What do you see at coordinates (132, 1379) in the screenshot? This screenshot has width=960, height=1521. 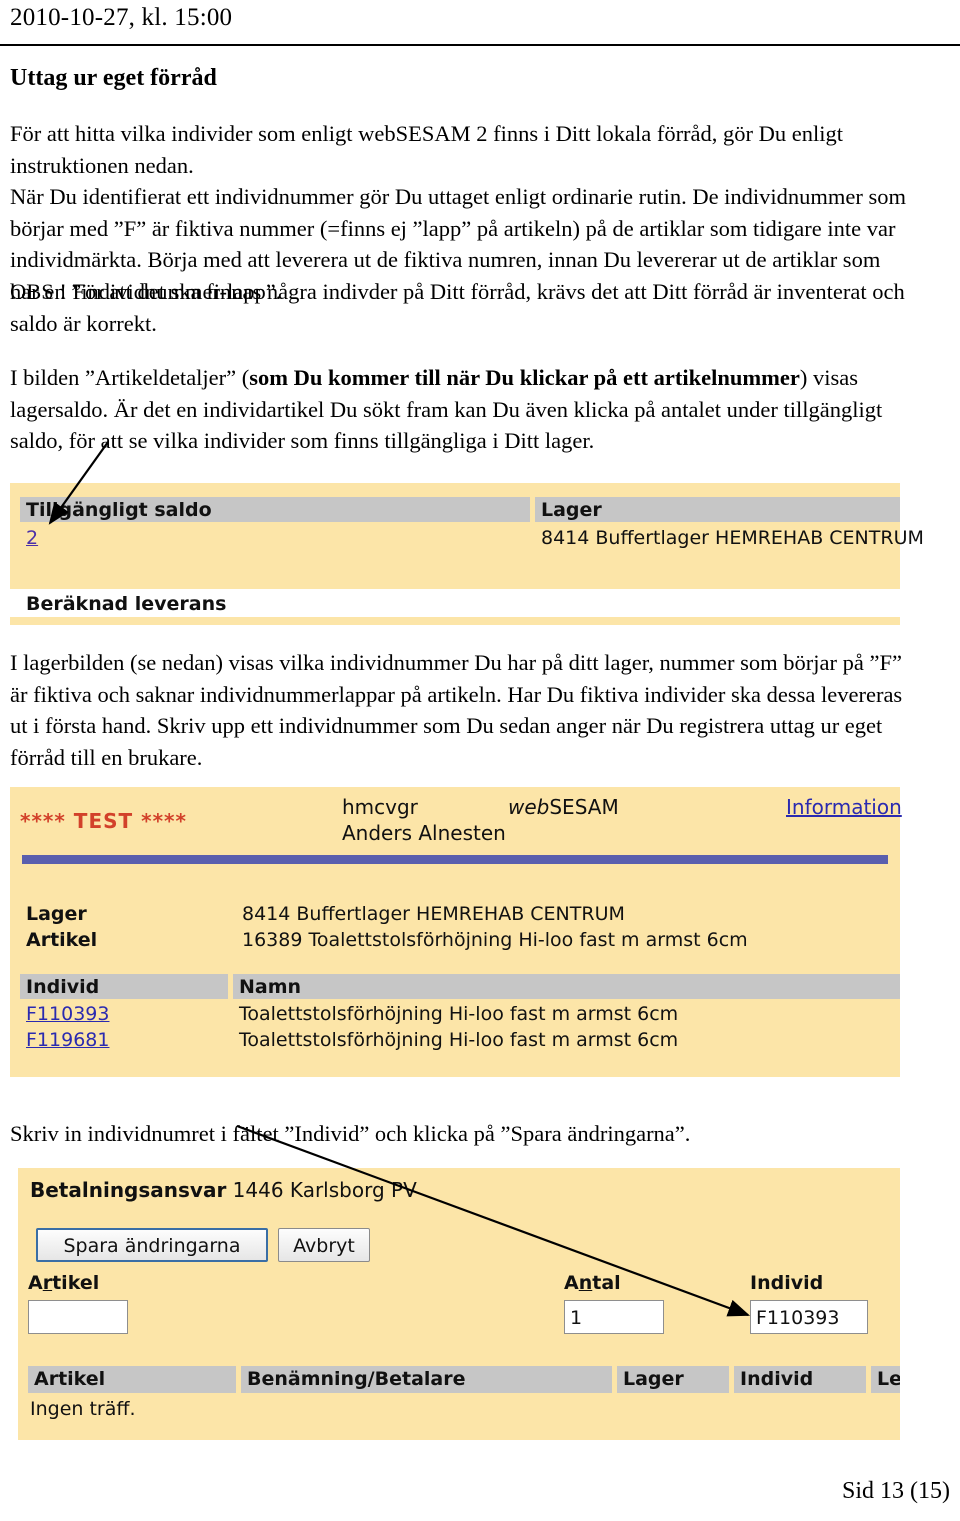 I see `result-column-header-artikel: Artikel` at bounding box center [132, 1379].